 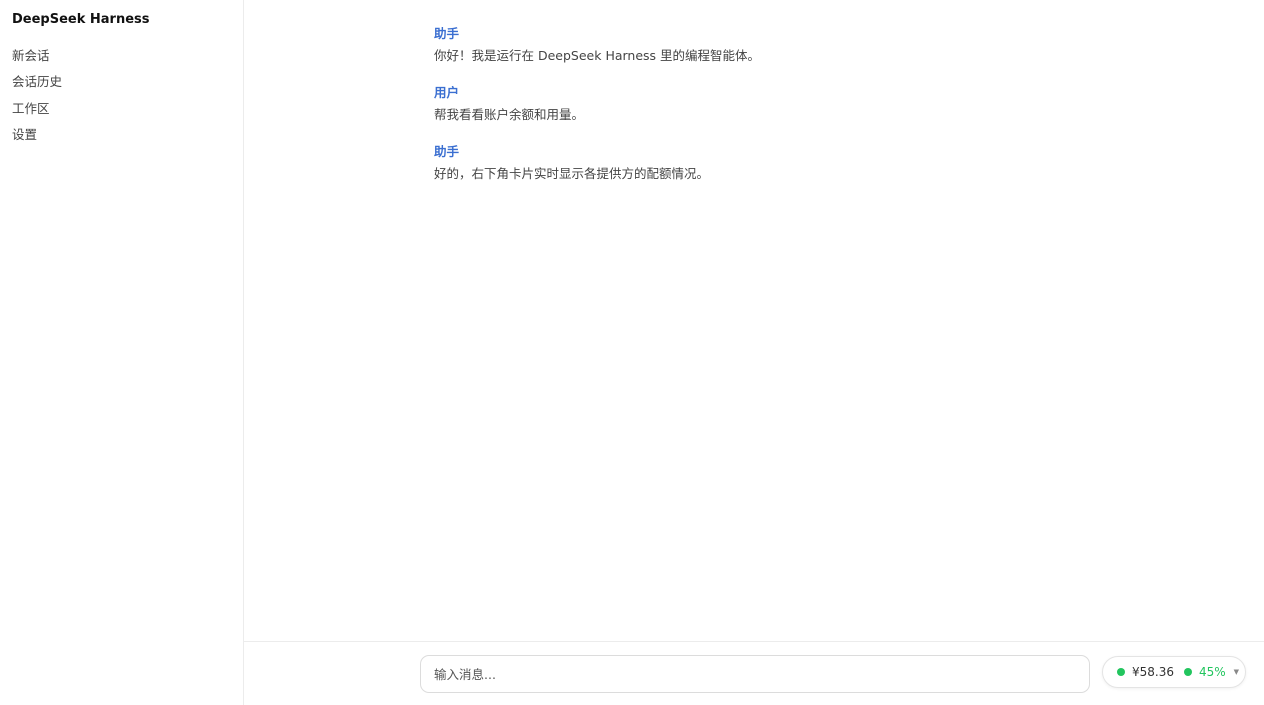 I want to click on sidebar-nav: 新会话 会话历史 工作区 设置, so click(x=37, y=99).